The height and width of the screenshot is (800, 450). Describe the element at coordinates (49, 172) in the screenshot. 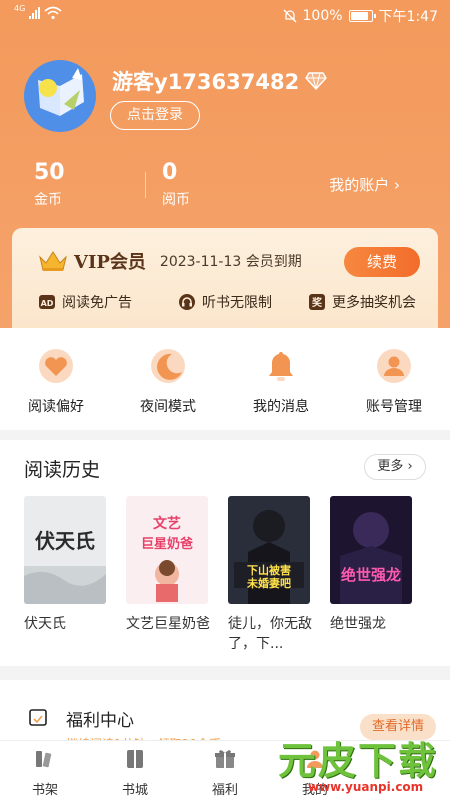

I see `coins-value: 50` at that location.